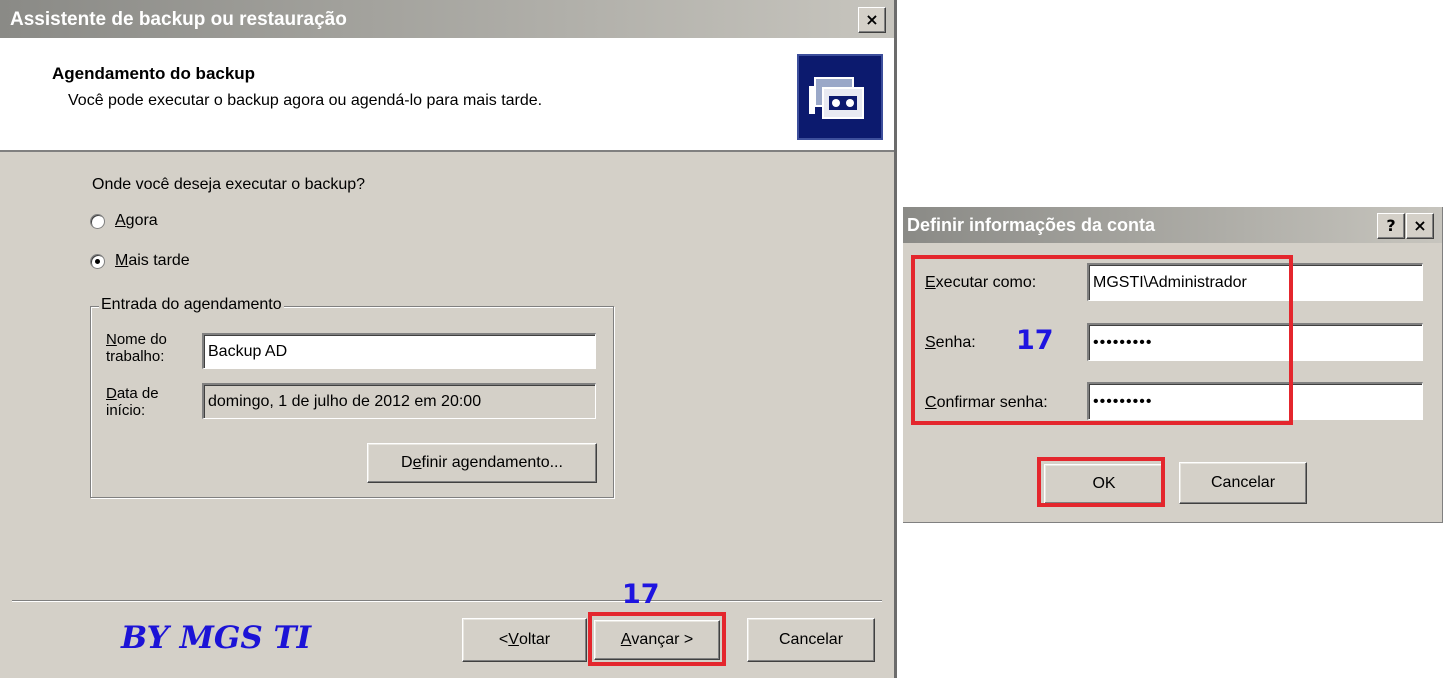 The image size is (1449, 678). What do you see at coordinates (152, 260) in the screenshot?
I see `radio-later-label: Mais tarde` at bounding box center [152, 260].